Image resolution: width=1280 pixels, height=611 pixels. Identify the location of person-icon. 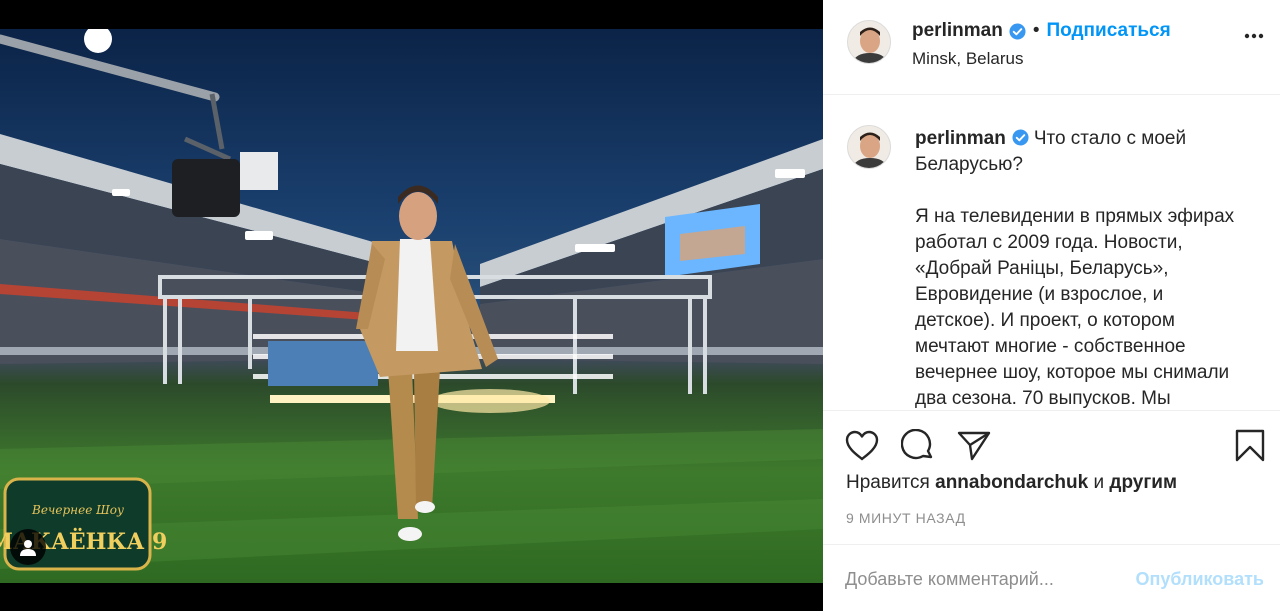
(28, 548).